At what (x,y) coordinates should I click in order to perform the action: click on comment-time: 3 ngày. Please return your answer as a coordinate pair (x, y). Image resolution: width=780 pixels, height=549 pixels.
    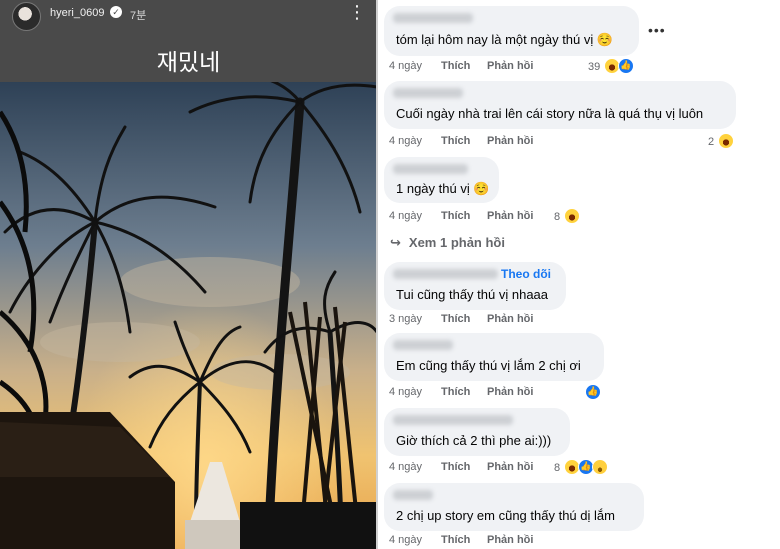
    Looking at the image, I should click on (406, 319).